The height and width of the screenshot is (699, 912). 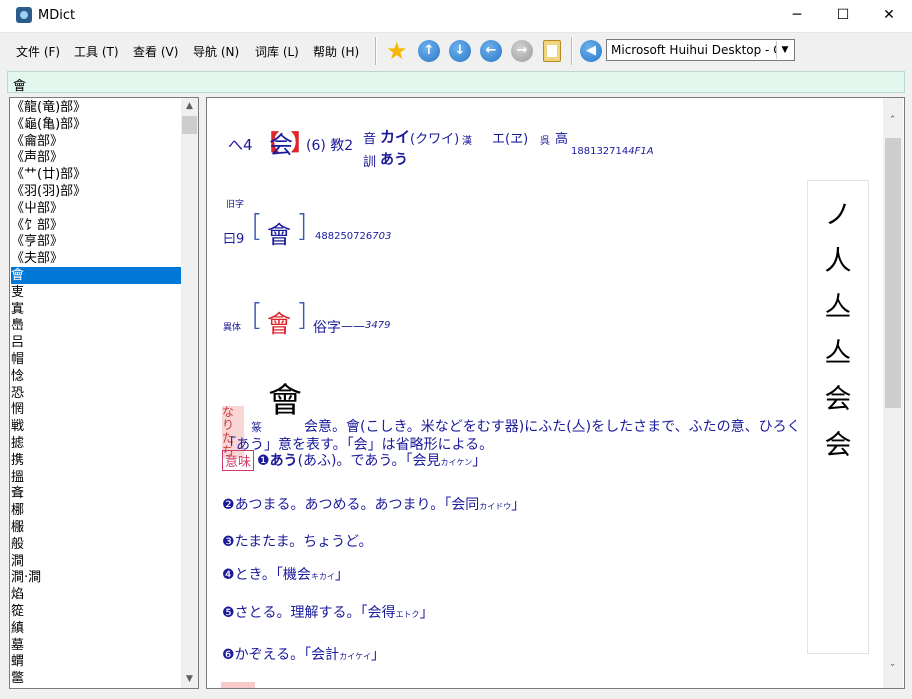 What do you see at coordinates (394, 160) in the screenshot?
I see `kun-reading: あう` at bounding box center [394, 160].